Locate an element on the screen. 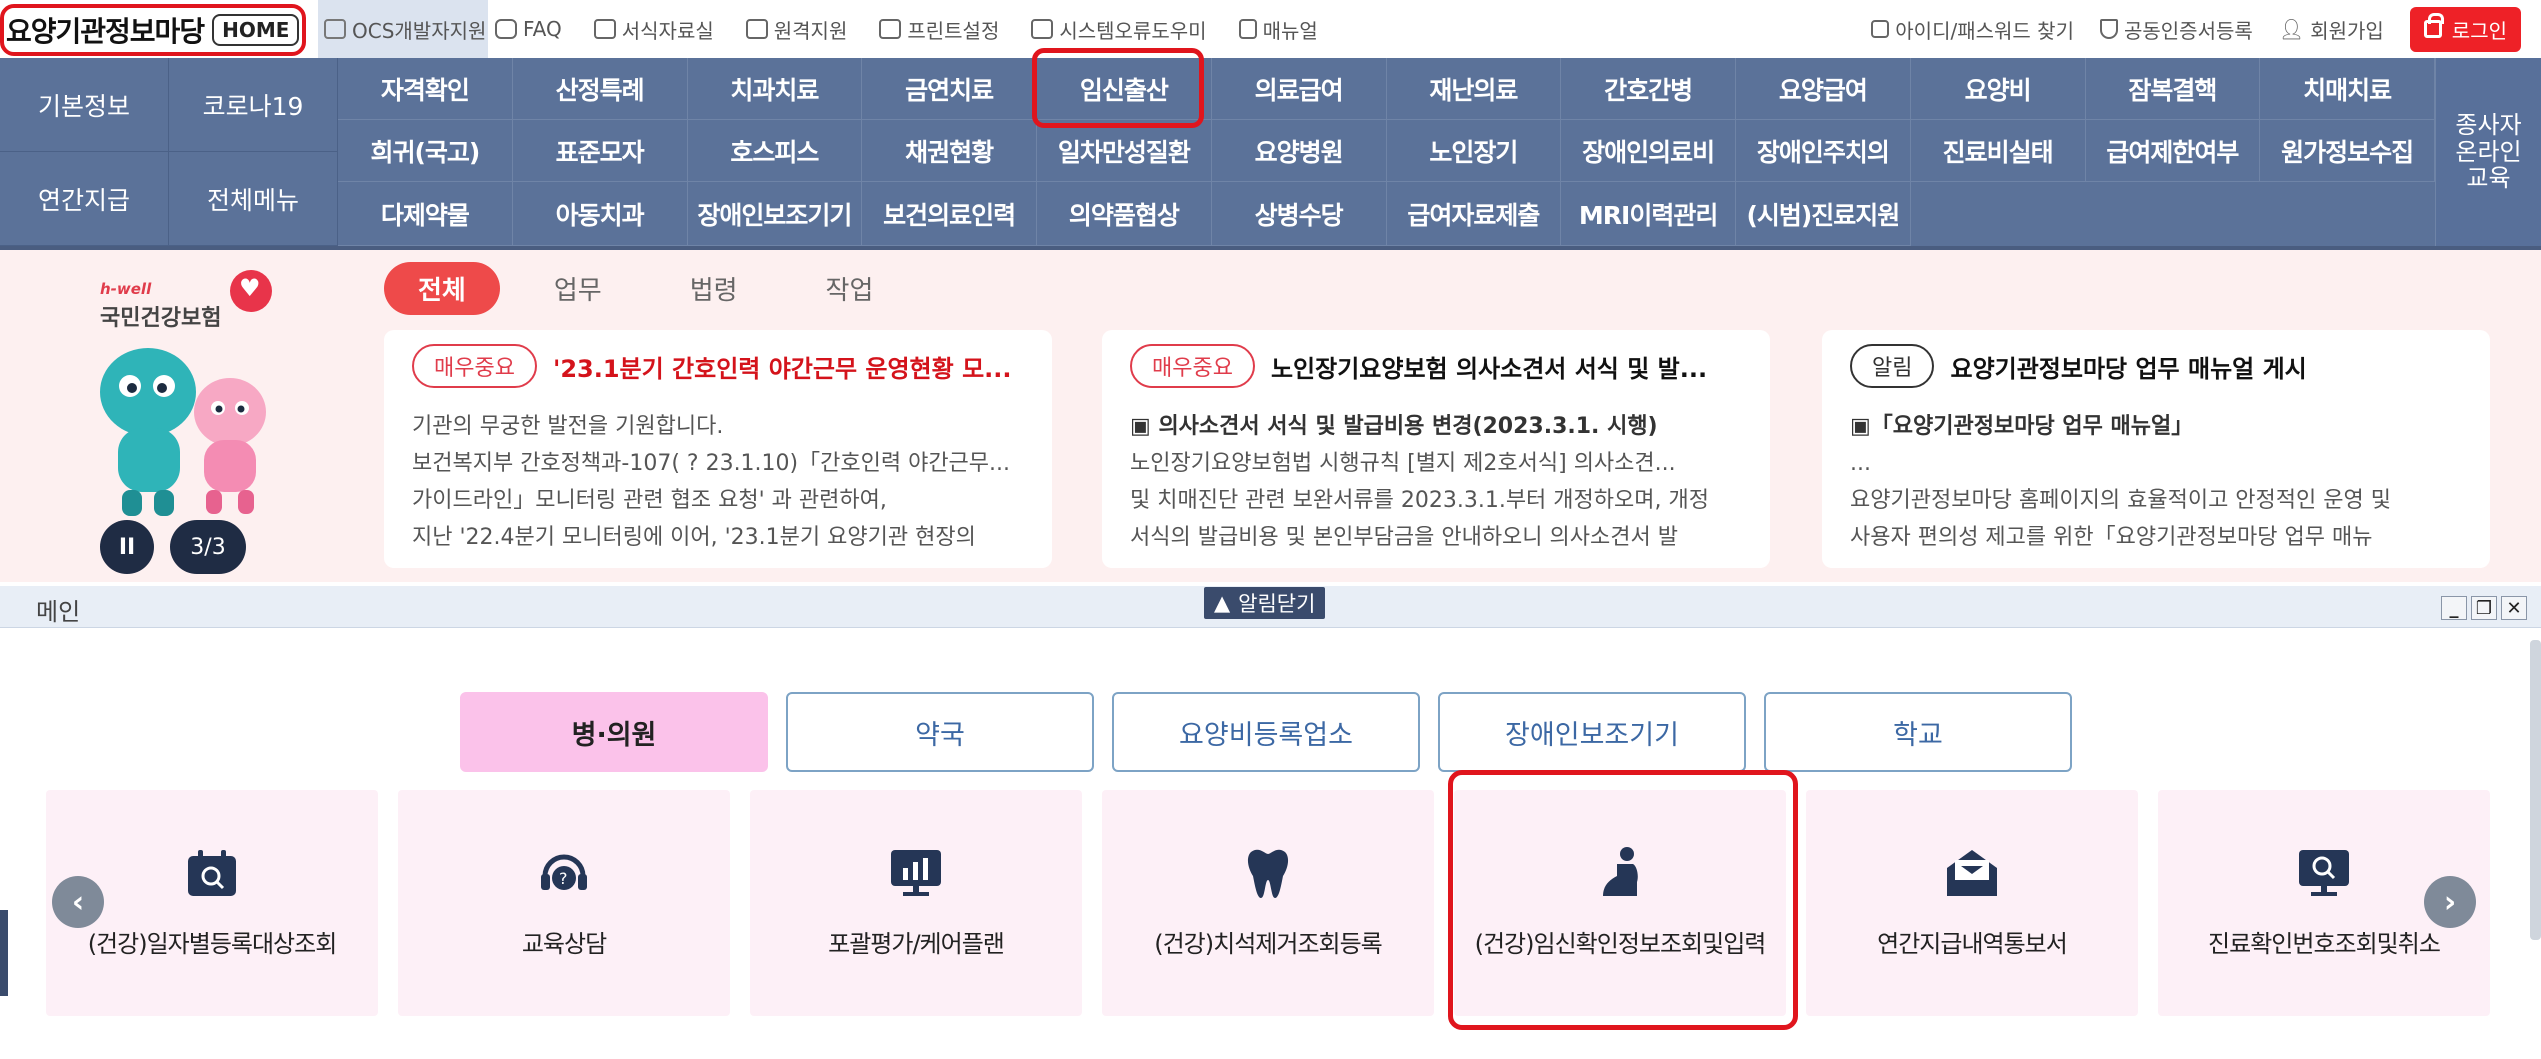 The height and width of the screenshot is (1059, 2541). notice-line: 가이드라인」모니터링 관련 협조 요청' 과 관련하여, is located at coordinates (649, 500).